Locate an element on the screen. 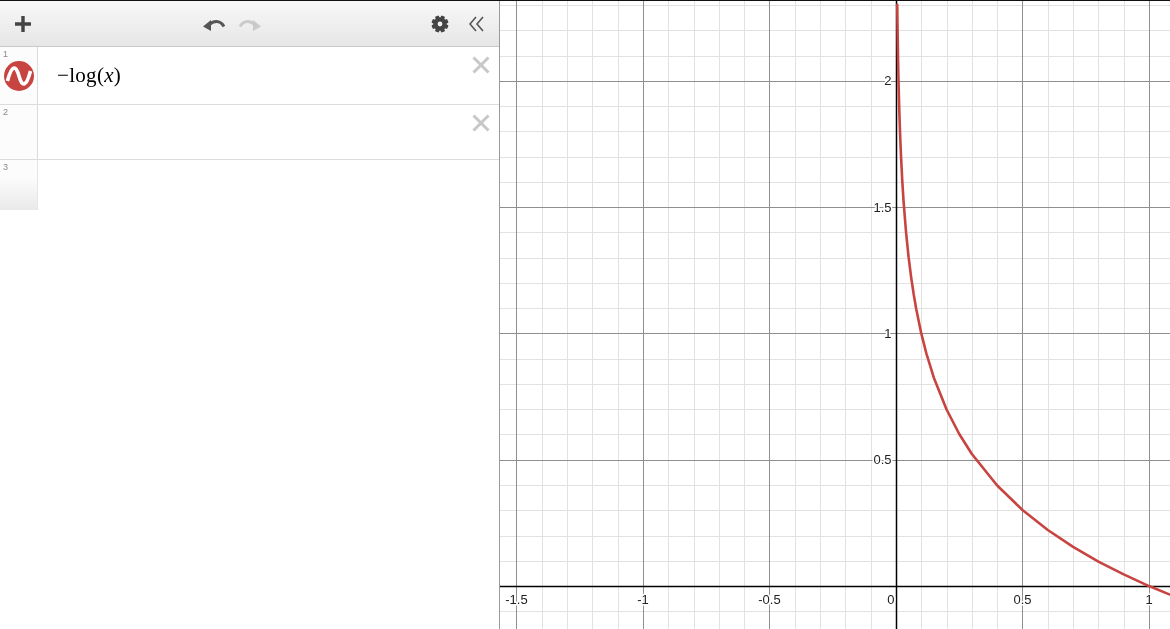  wave-icon is located at coordinates (18, 76).